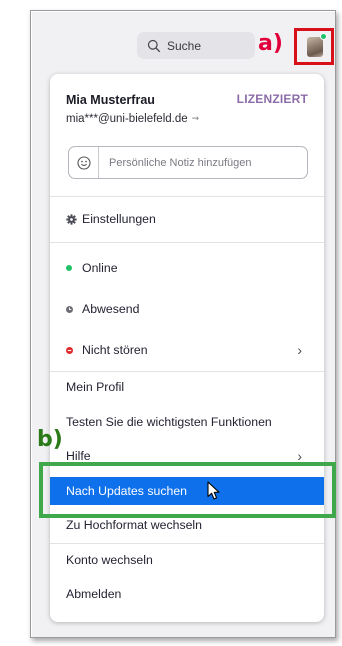 This screenshot has height=646, width=342. Describe the element at coordinates (78, 456) in the screenshot. I see `menu-item-label: Hilfe` at that location.